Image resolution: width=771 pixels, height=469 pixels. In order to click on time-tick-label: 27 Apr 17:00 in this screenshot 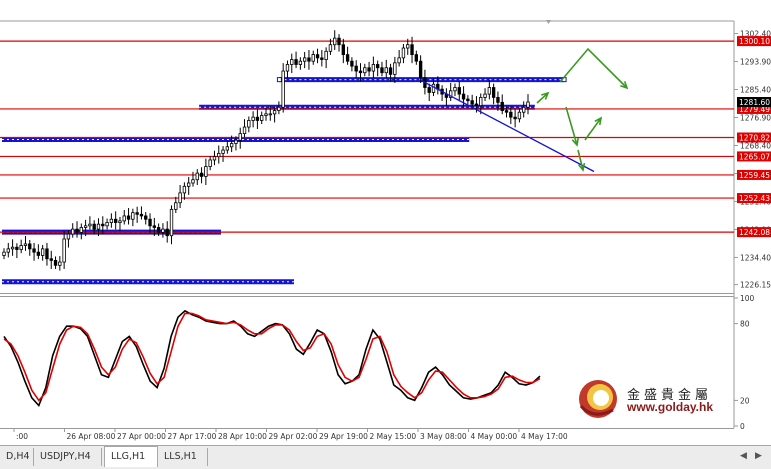, I will do `click(192, 436)`.